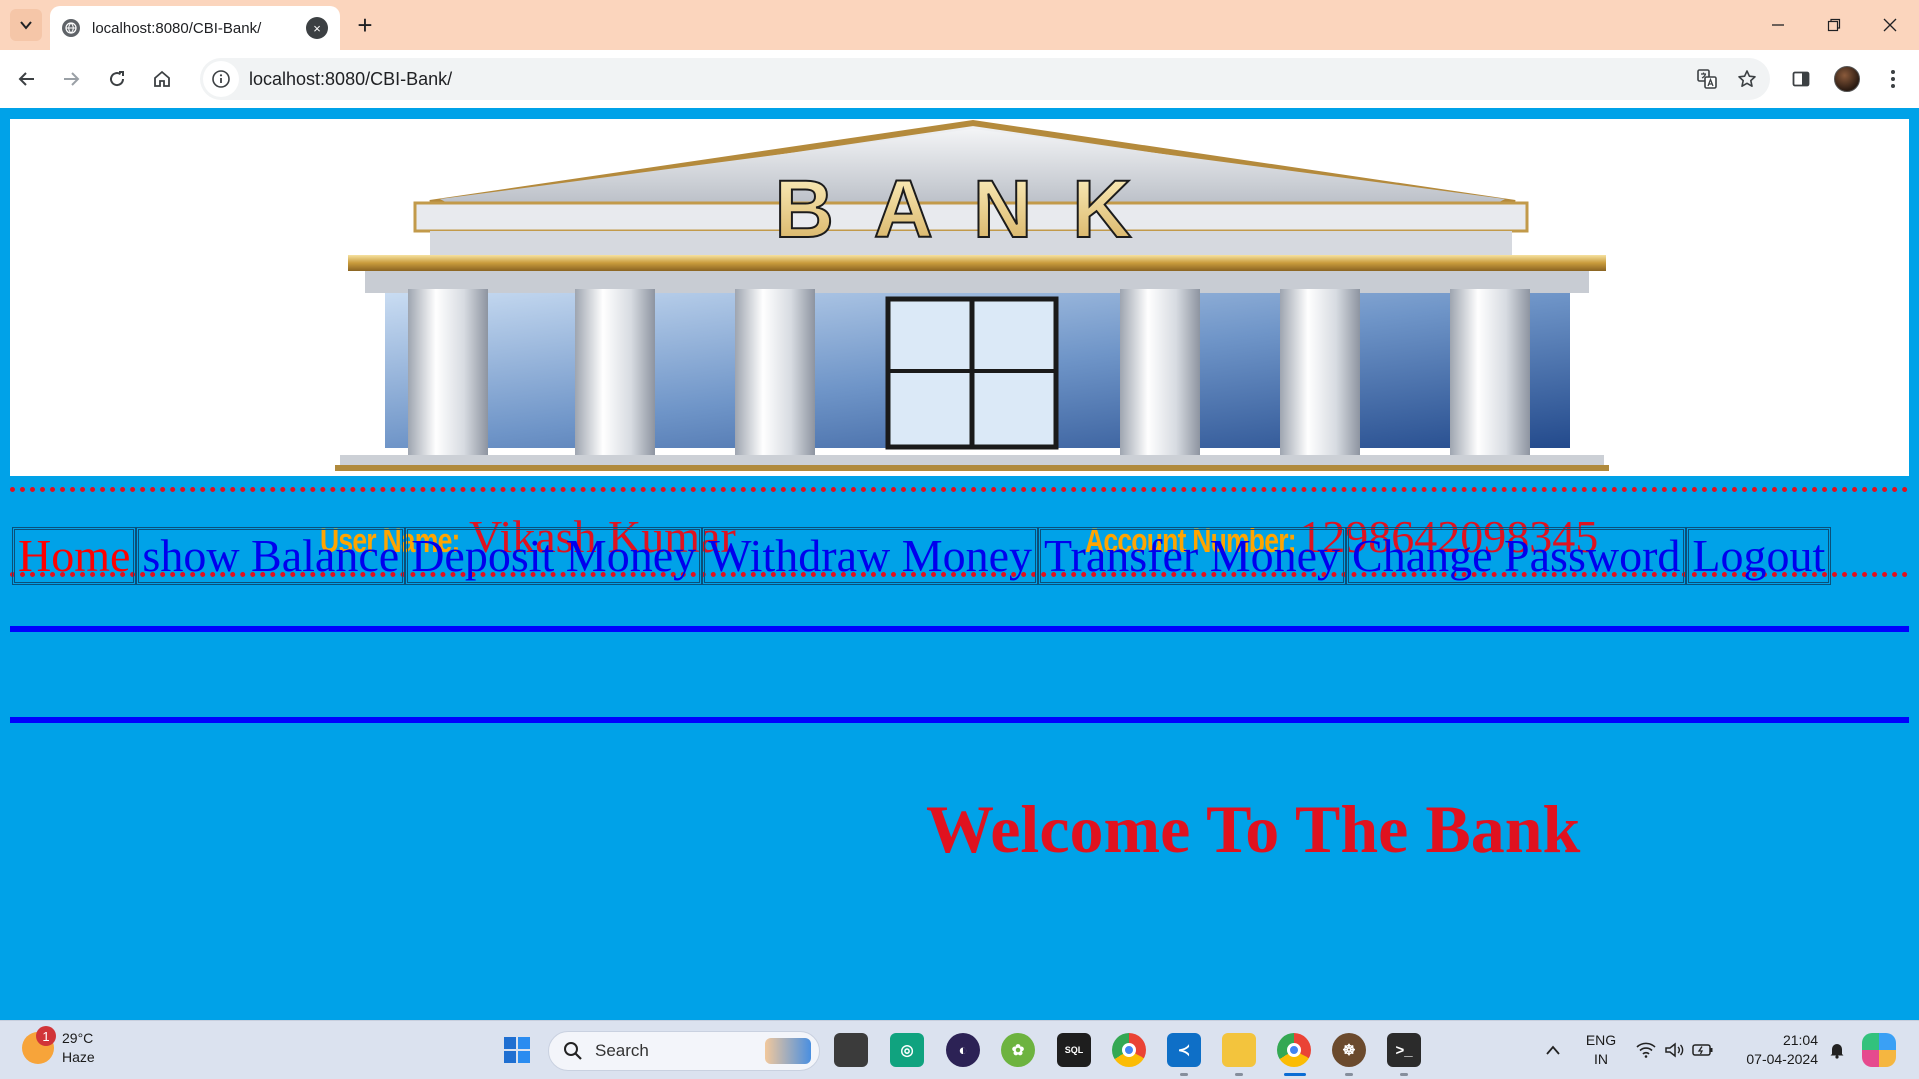 The height and width of the screenshot is (1079, 1919). I want to click on terminal-icon: >_, so click(1404, 1050).